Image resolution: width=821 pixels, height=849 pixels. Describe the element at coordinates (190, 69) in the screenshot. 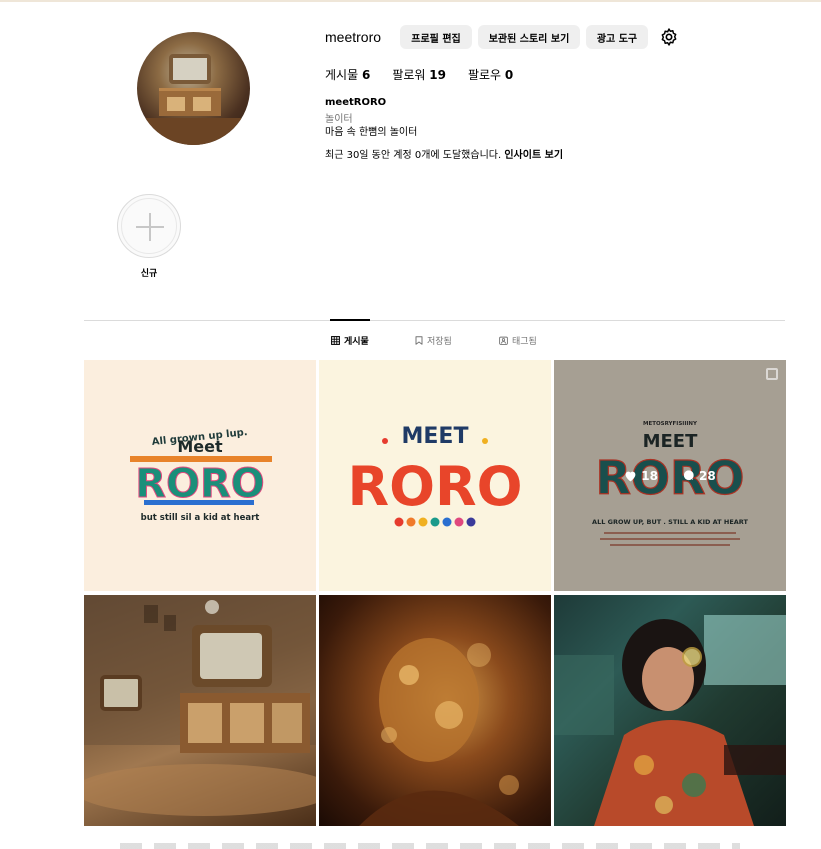

I see `avatar-tv` at that location.